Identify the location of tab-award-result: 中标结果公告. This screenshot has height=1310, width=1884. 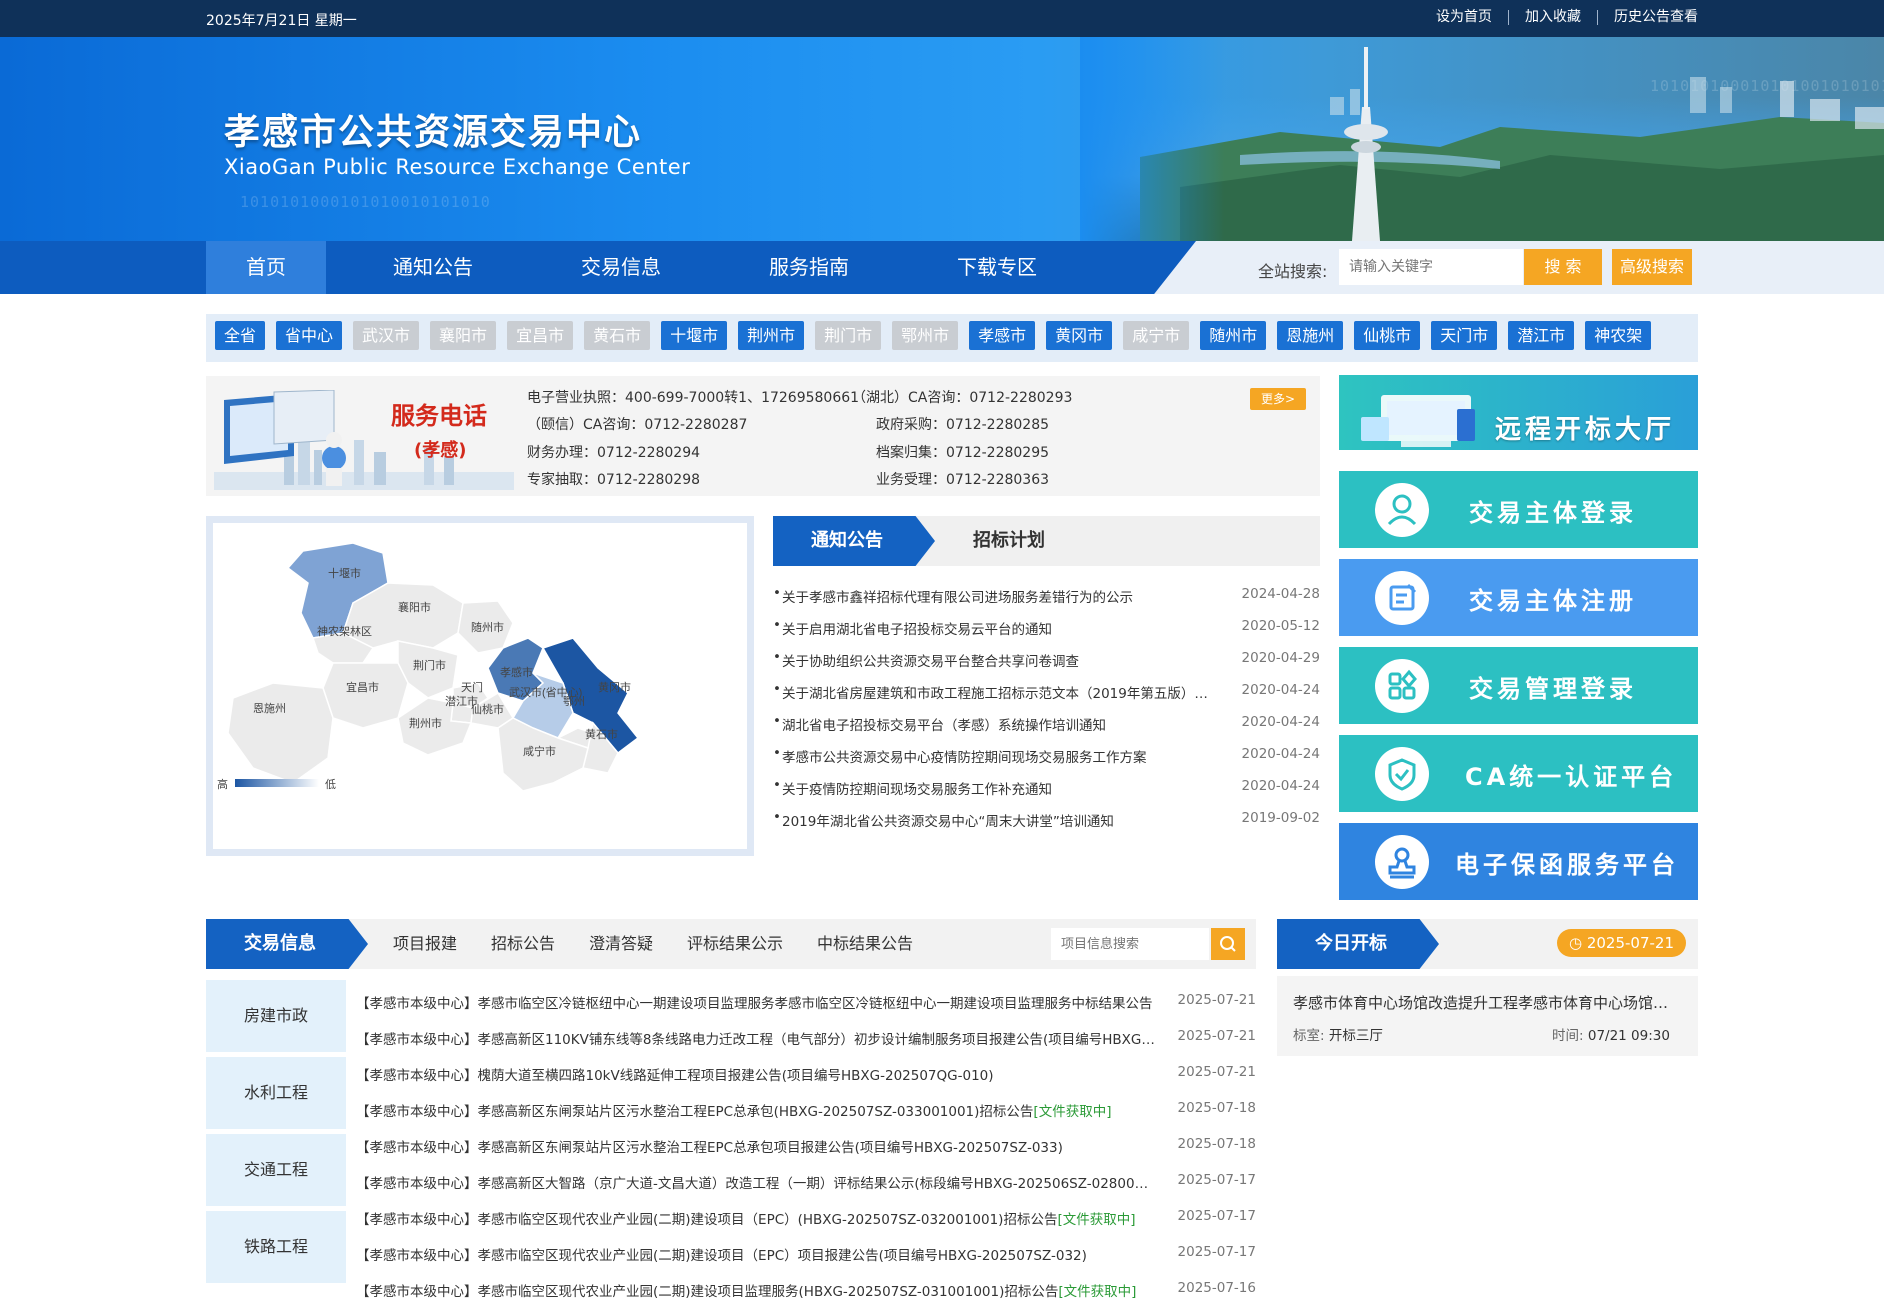
(865, 944).